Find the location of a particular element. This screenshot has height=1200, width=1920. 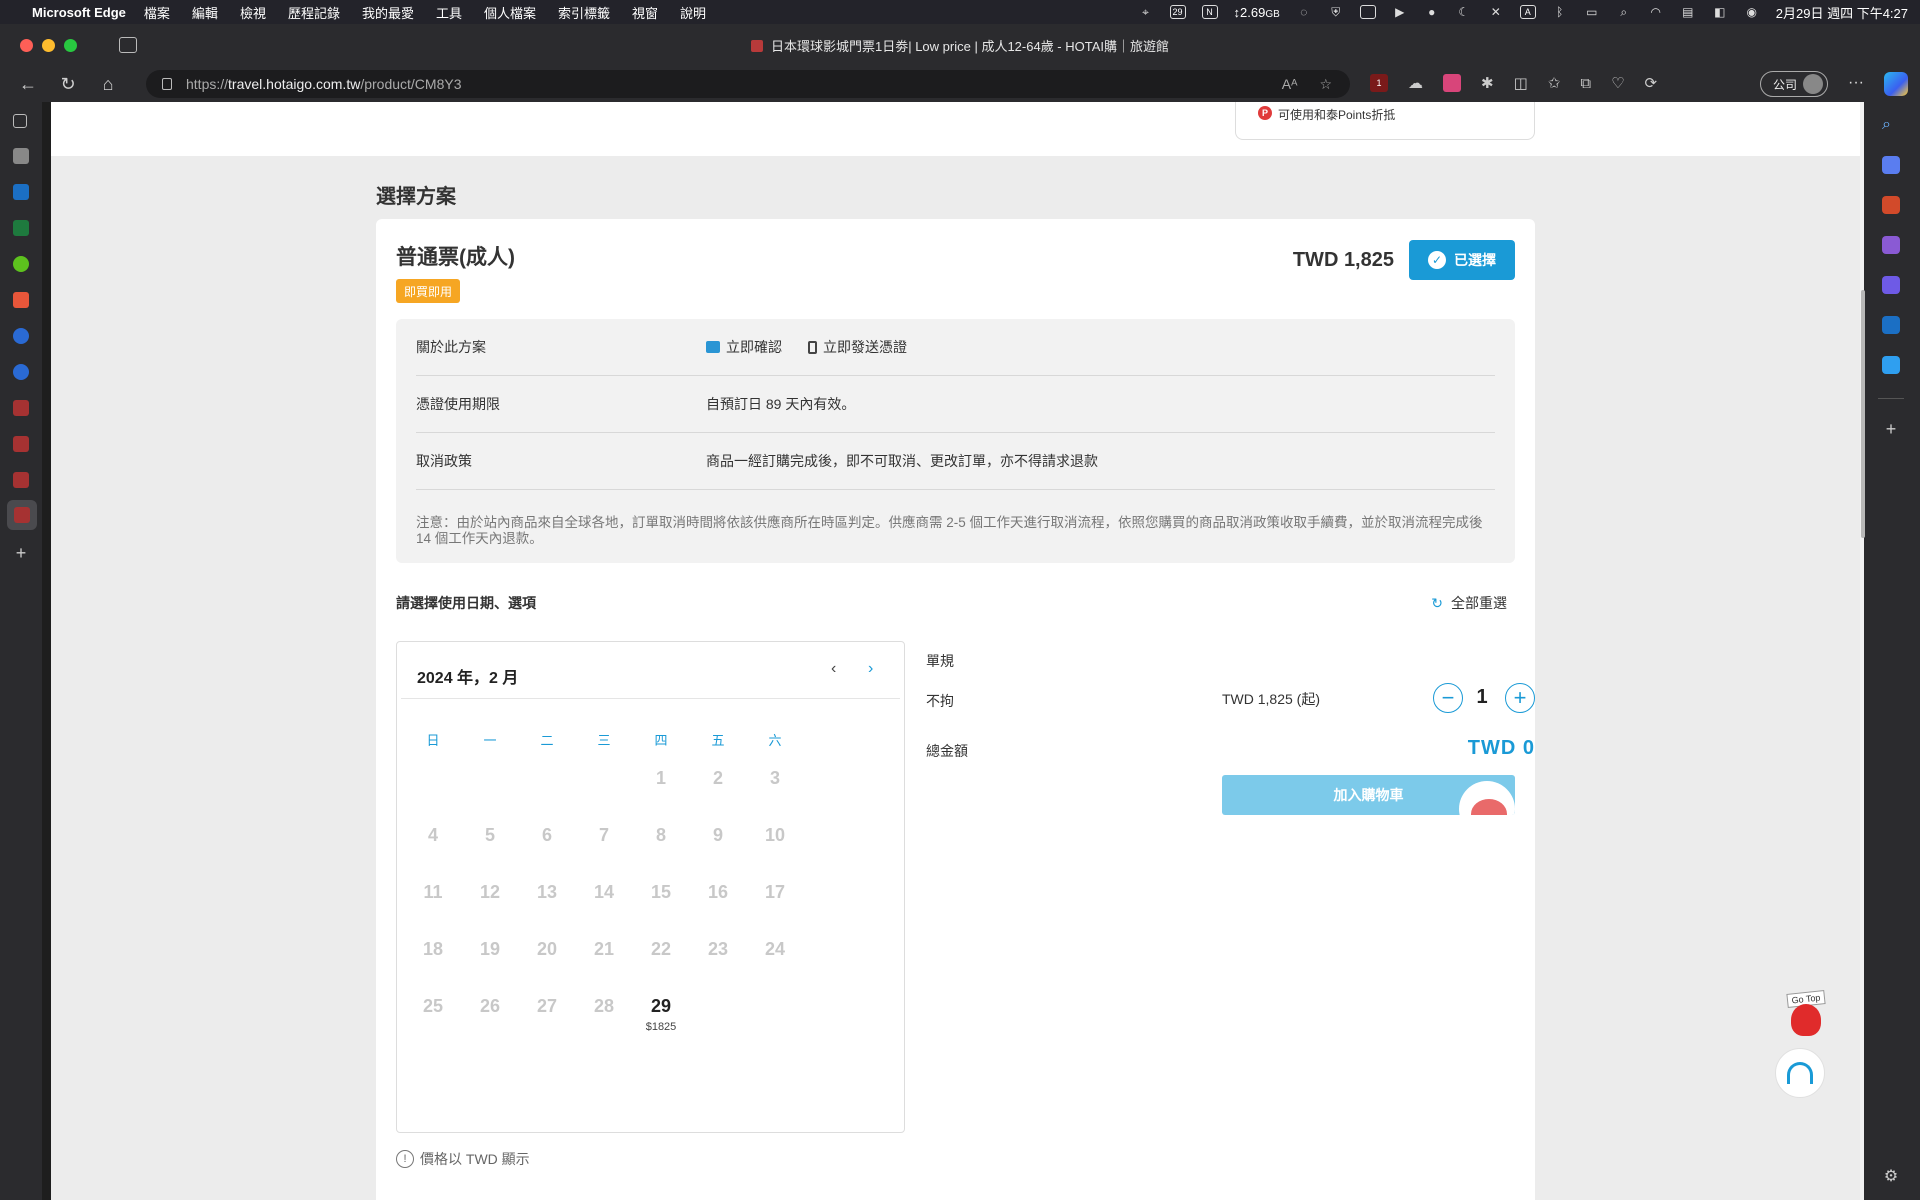

battery-icon: ▭ is located at coordinates (1592, 12).